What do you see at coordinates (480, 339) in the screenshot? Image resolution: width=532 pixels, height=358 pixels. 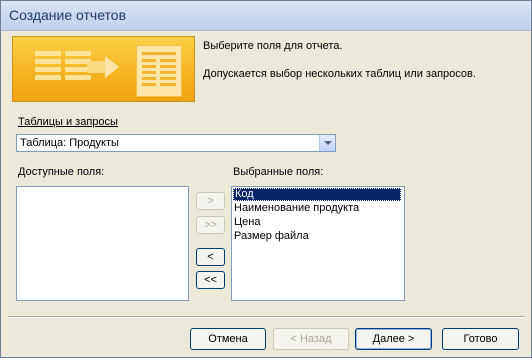 I see `finish-button: Готово` at bounding box center [480, 339].